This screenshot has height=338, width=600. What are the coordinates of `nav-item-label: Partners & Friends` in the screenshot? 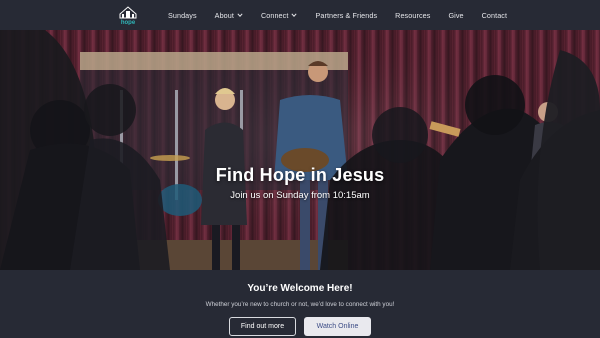 It's located at (346, 15).